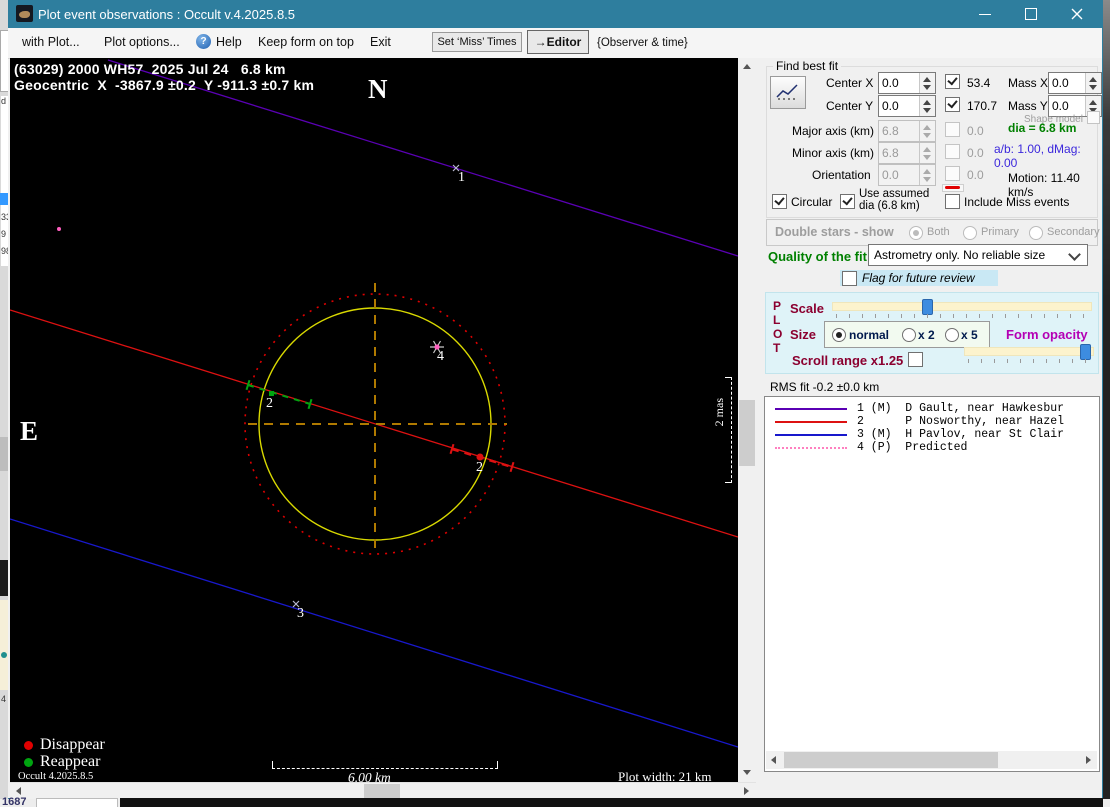  I want to click on flag-checkbox, so click(849, 278).